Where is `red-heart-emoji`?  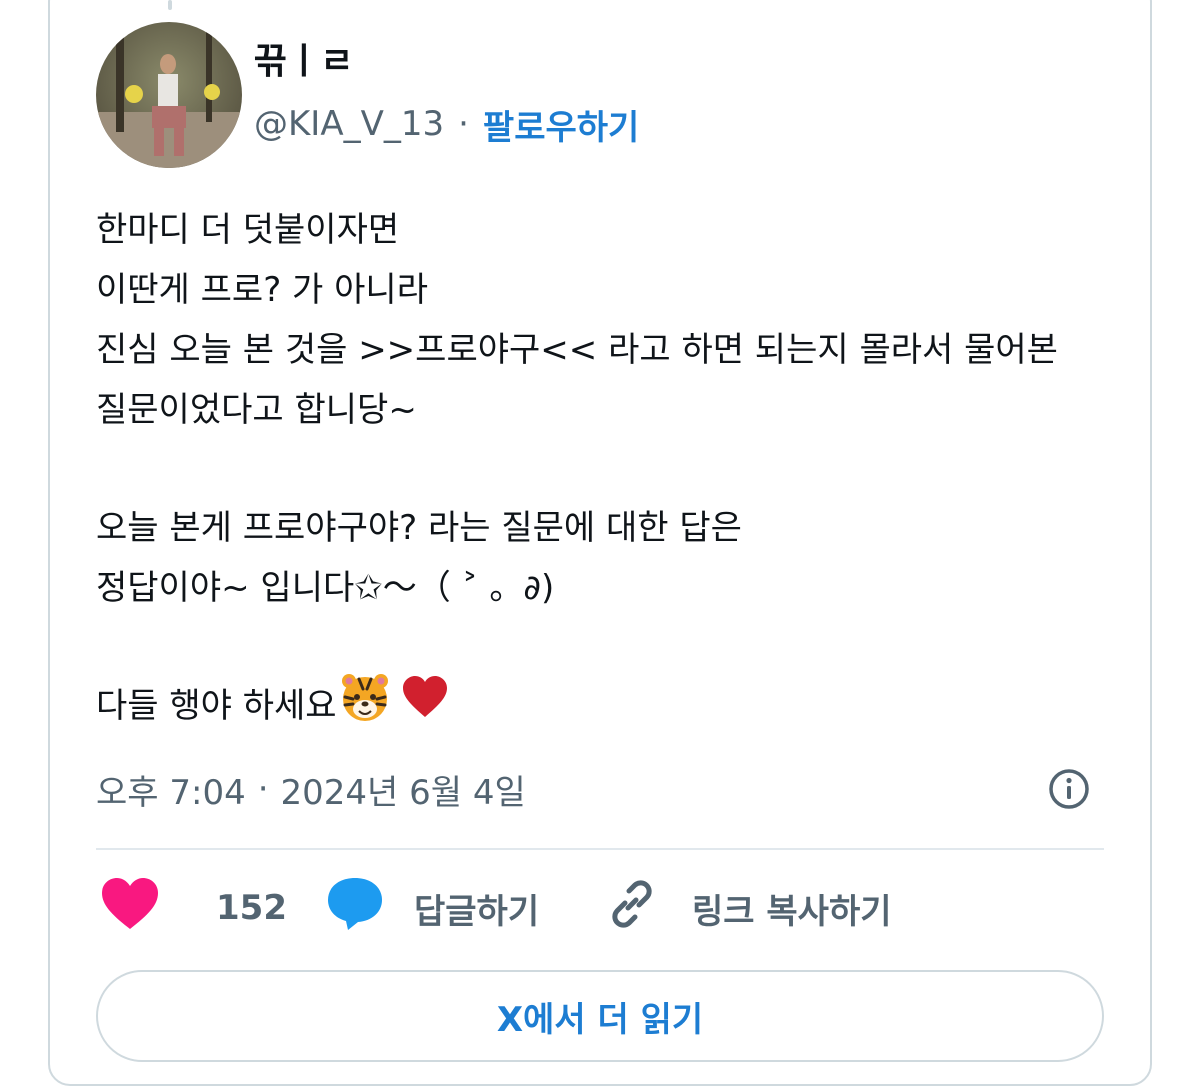 red-heart-emoji is located at coordinates (425, 706).